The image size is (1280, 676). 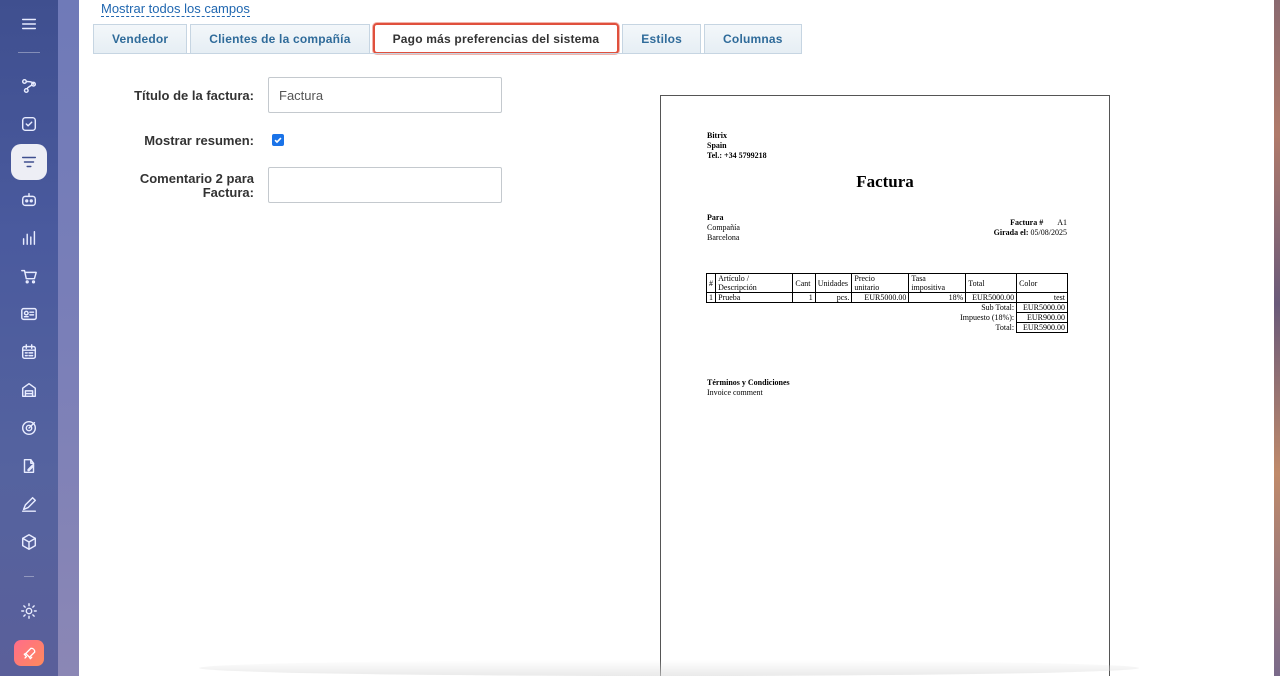 I want to click on col-units: Unidades, so click(x=833, y=283).